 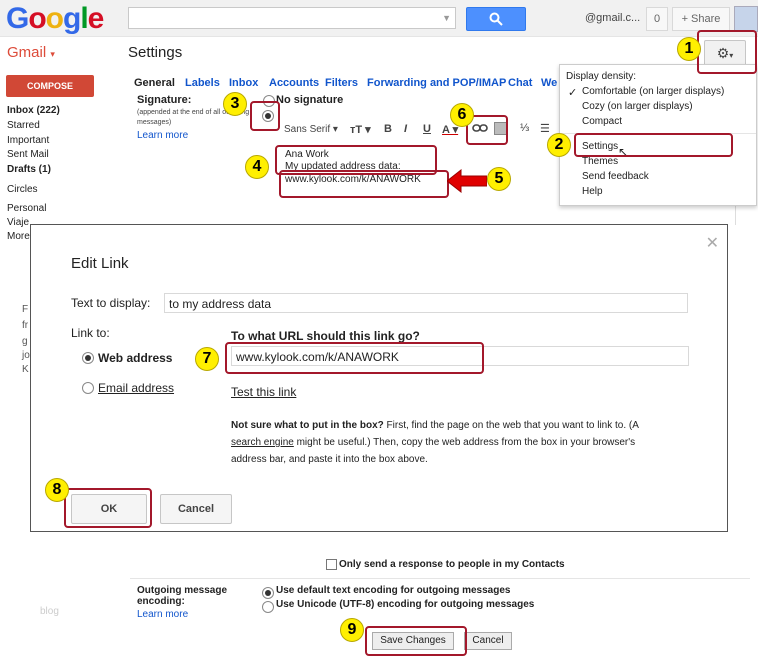 What do you see at coordinates (488, 641) in the screenshot?
I see `cancel-changes-button: Cancel` at bounding box center [488, 641].